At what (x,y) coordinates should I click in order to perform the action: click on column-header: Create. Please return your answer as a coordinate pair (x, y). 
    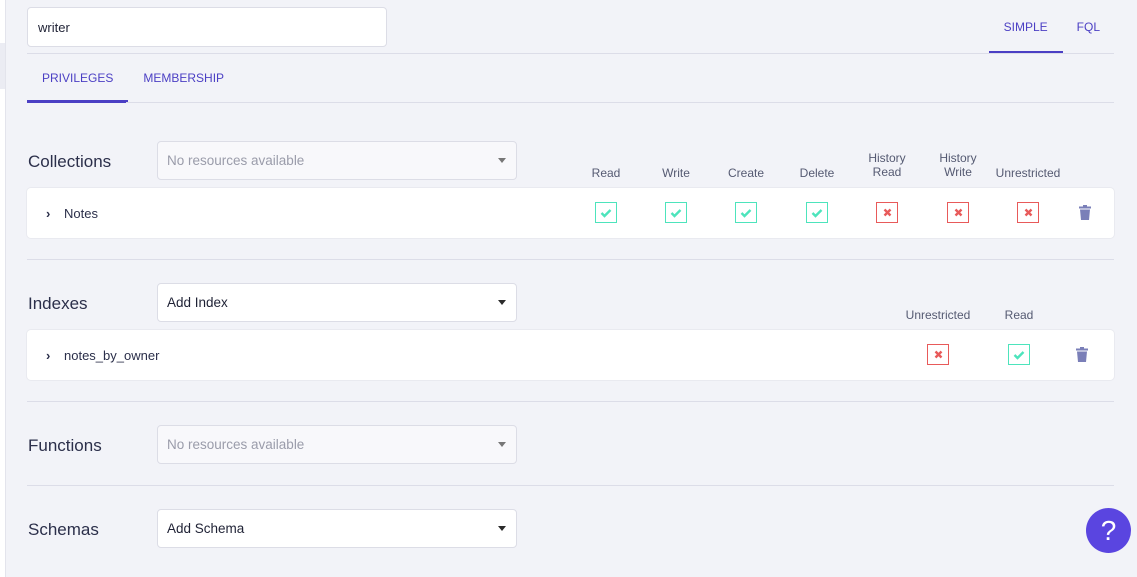
    Looking at the image, I should click on (746, 173).